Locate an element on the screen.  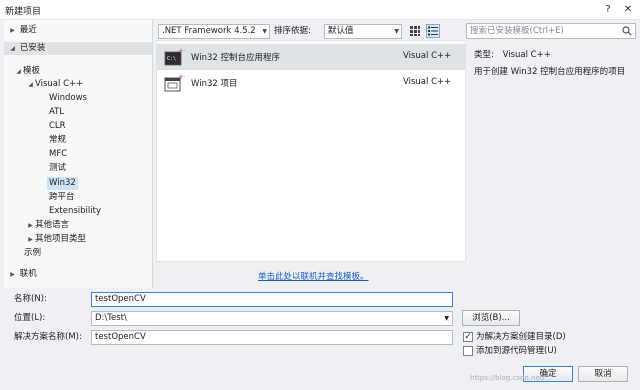
create-directory-checkbox: ✓ is located at coordinates (468, 337).